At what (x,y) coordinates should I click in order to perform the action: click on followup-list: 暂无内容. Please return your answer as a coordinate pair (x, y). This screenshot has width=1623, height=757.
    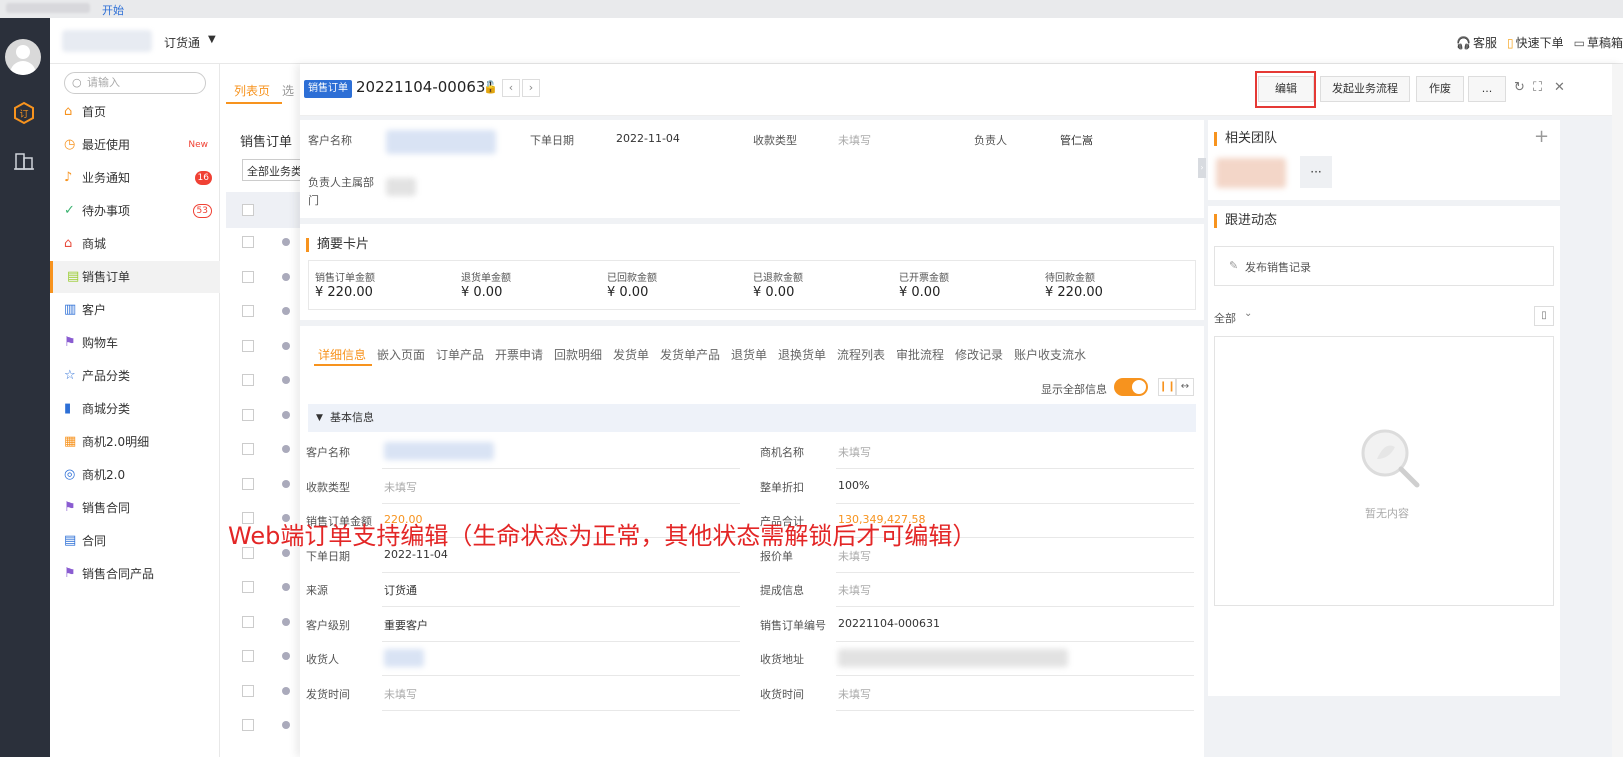
    Looking at the image, I should click on (1384, 471).